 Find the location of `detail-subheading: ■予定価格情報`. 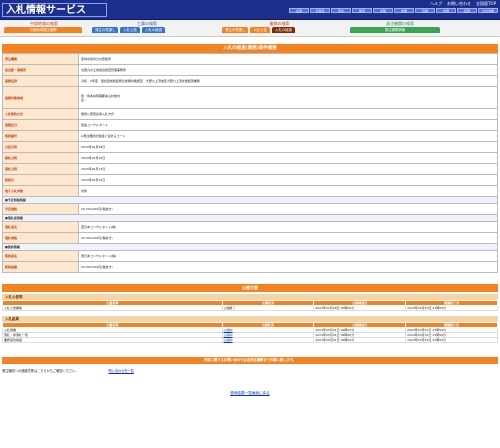

detail-subheading: ■予定価格情報 is located at coordinates (250, 200).